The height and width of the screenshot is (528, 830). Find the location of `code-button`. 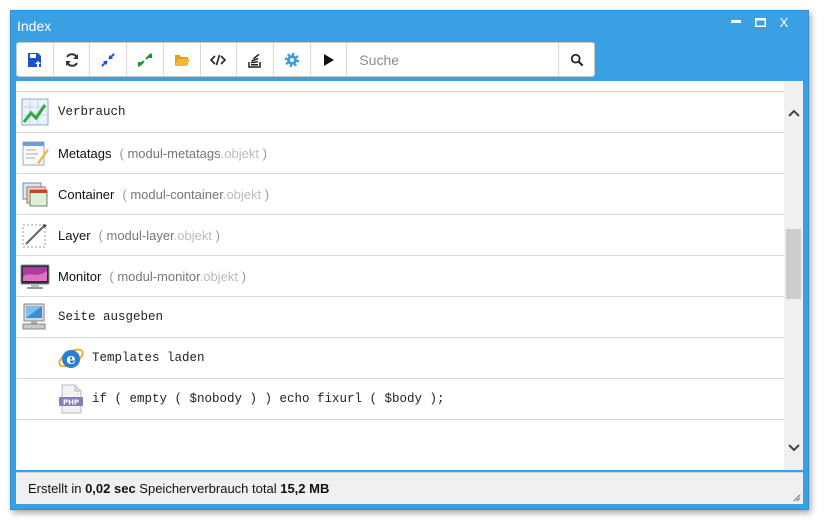

code-button is located at coordinates (219, 59).